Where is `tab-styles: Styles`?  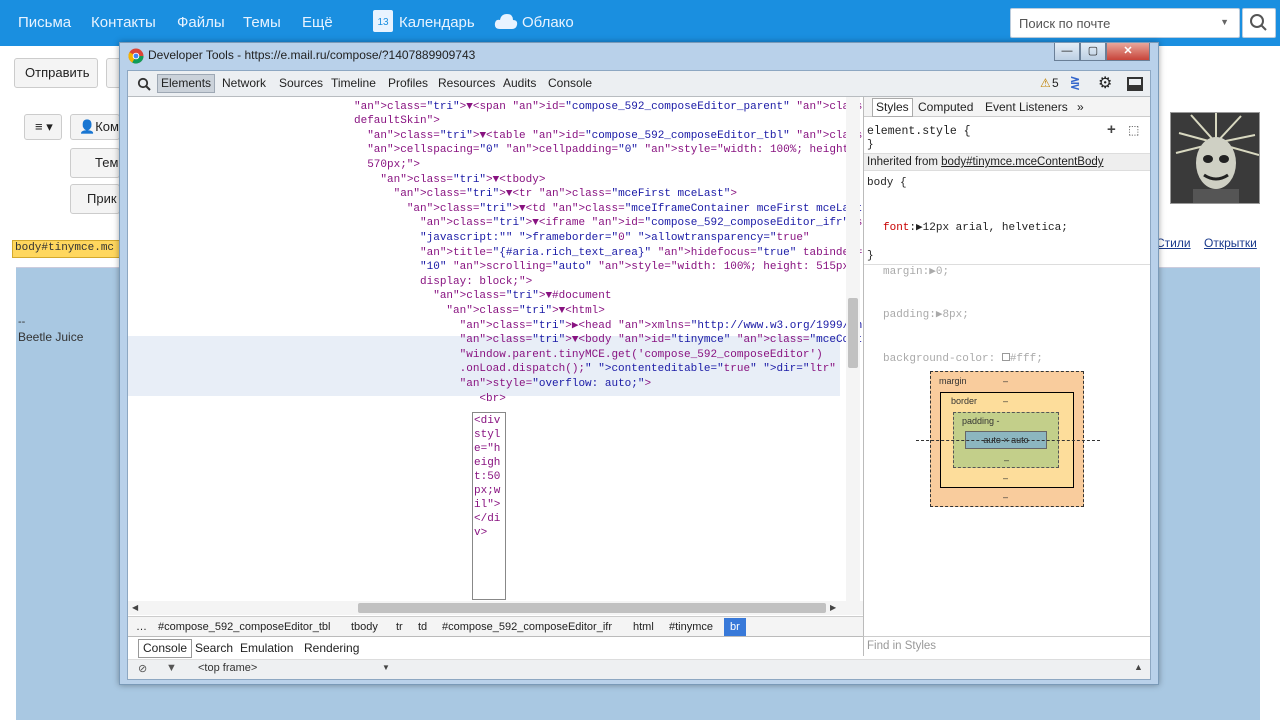
tab-styles: Styles is located at coordinates (892, 107).